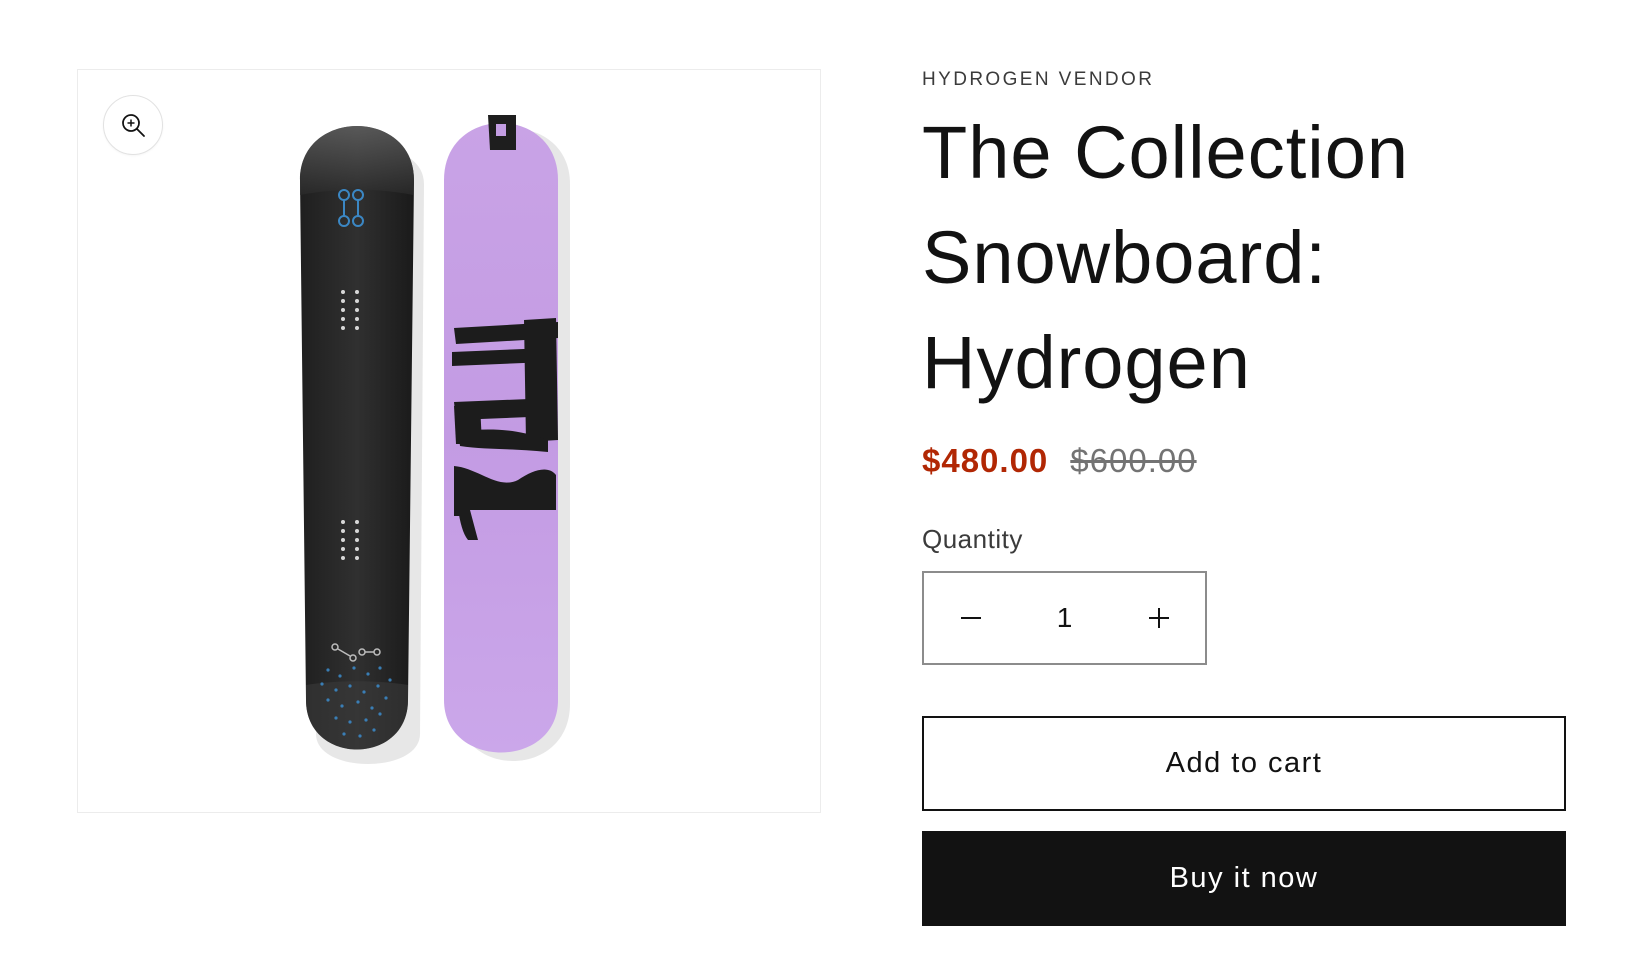 The image size is (1648, 966). Describe the element at coordinates (1059, 461) in the screenshot. I see `price-block: $480.00 $600.00` at that location.